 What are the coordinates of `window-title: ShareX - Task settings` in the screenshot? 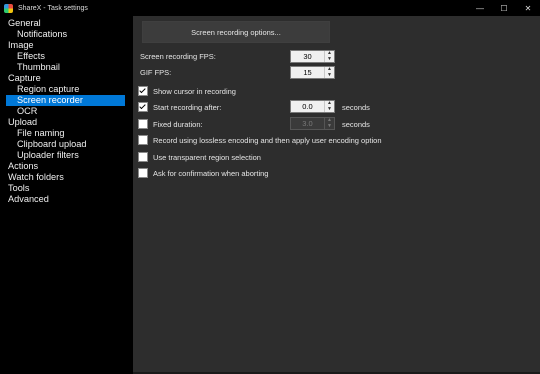 It's located at (53, 8).